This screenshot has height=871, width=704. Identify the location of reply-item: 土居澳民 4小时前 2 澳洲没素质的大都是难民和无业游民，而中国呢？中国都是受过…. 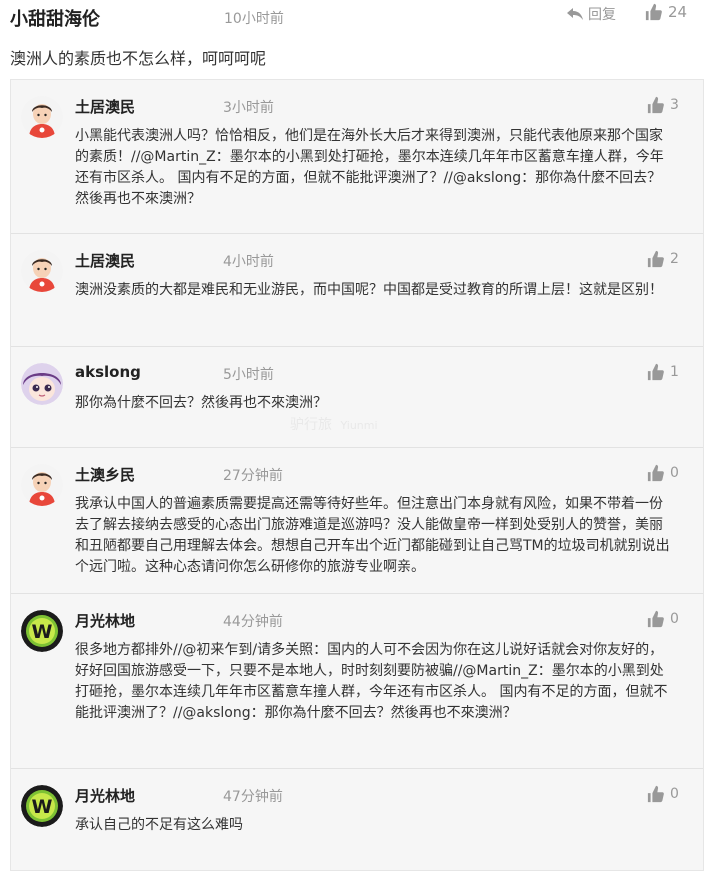
(357, 290).